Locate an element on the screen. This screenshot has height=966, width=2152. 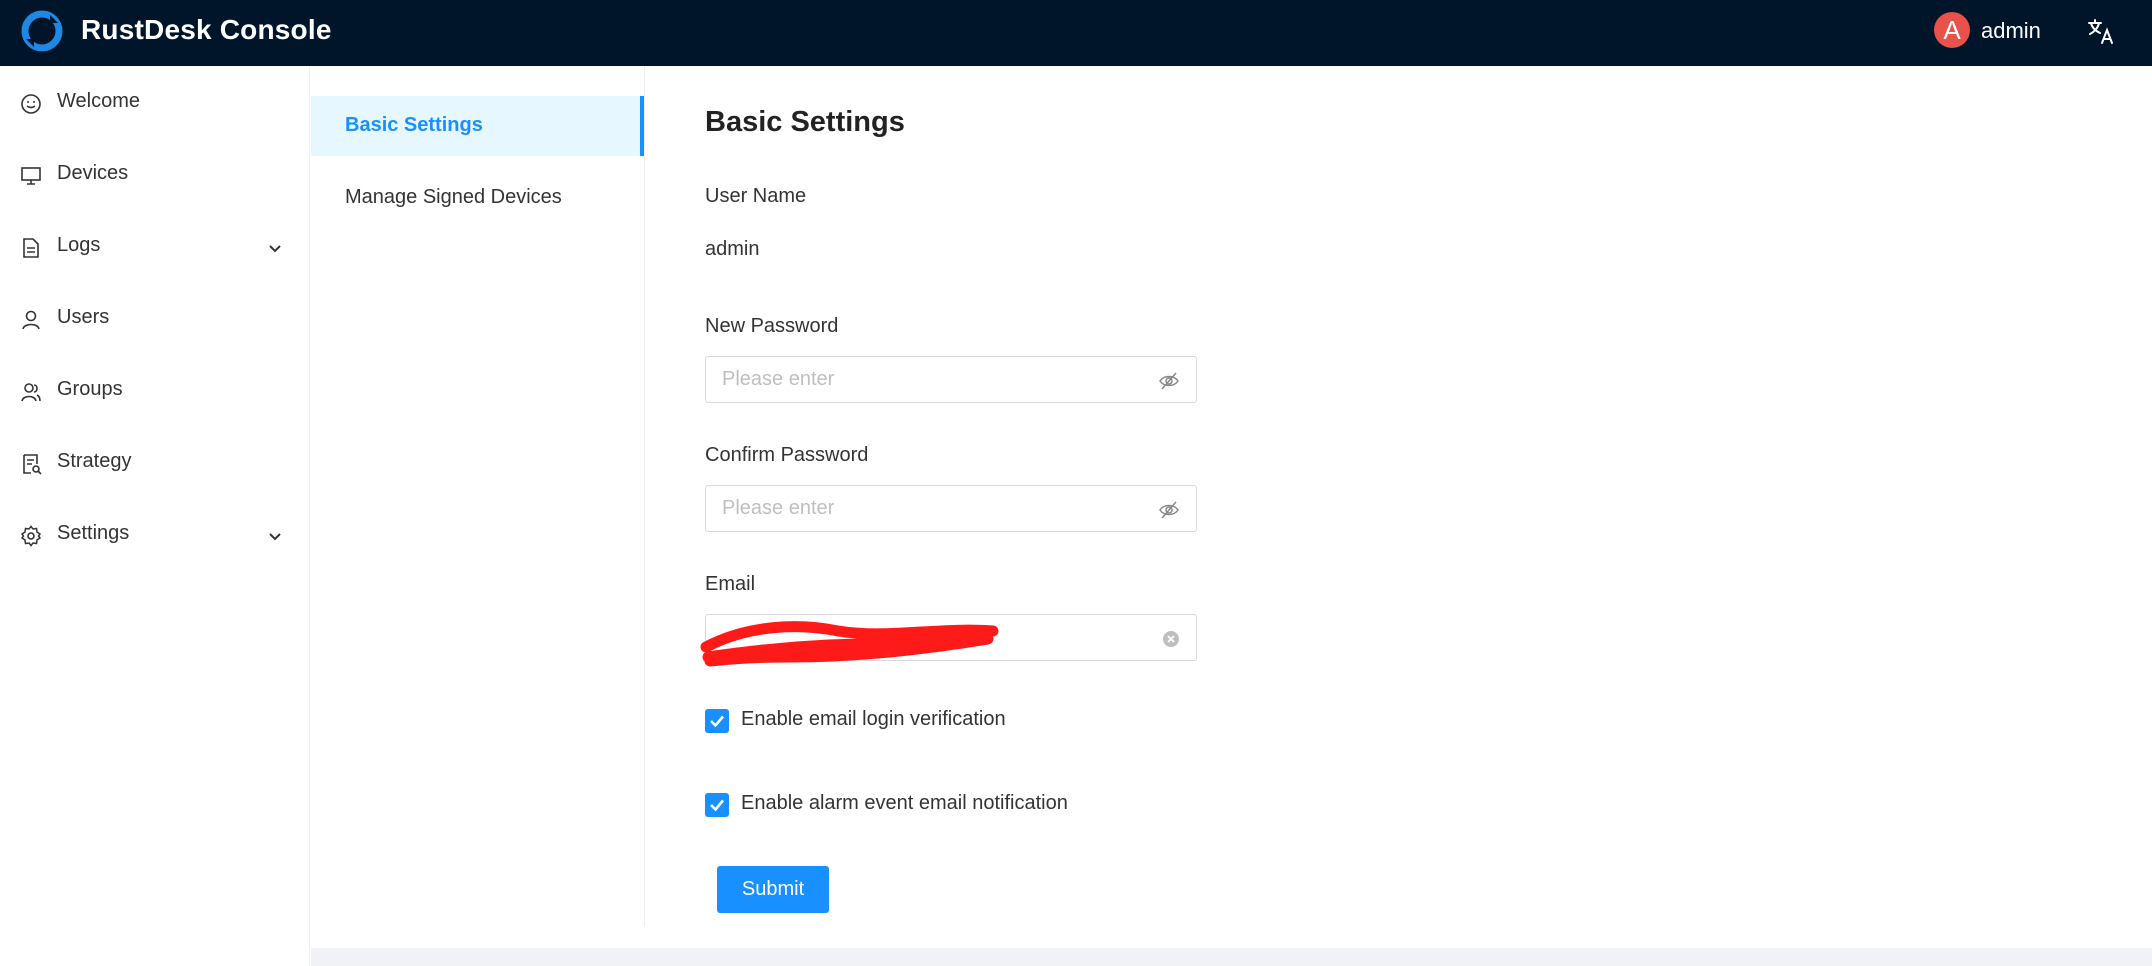
user-name-value: admin is located at coordinates (732, 249).